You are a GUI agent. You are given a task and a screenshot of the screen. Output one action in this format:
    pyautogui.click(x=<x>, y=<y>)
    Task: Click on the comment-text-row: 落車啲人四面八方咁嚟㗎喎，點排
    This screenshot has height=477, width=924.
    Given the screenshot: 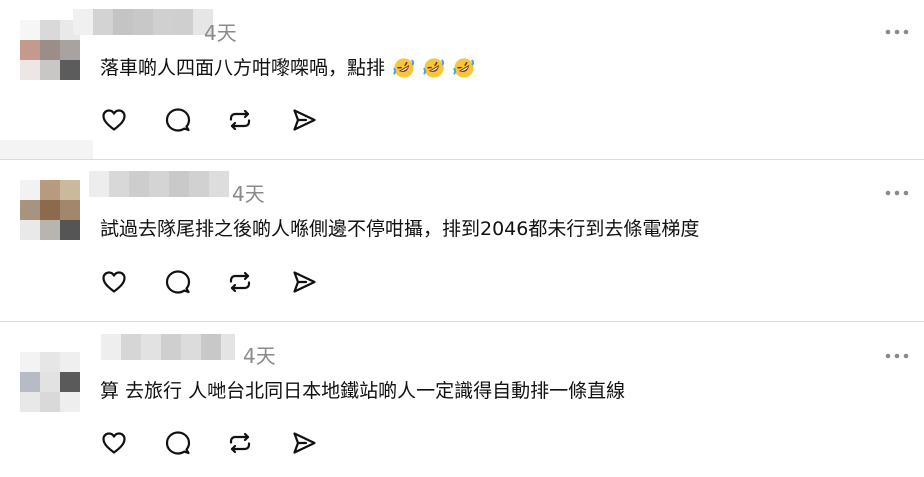 What is the action you would take?
    pyautogui.click(x=287, y=68)
    